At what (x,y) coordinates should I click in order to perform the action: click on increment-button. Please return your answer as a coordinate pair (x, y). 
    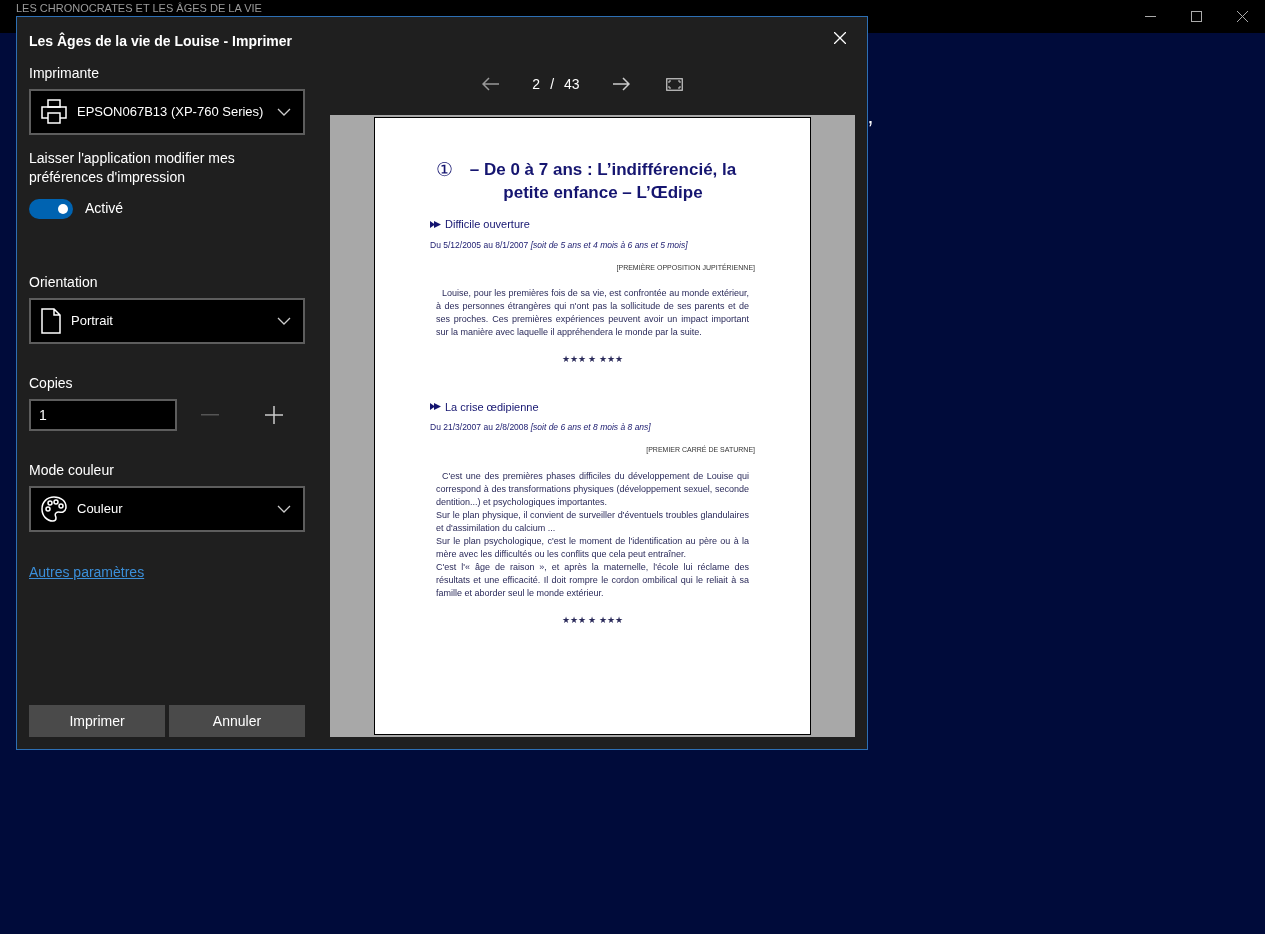
    Looking at the image, I should click on (274, 415).